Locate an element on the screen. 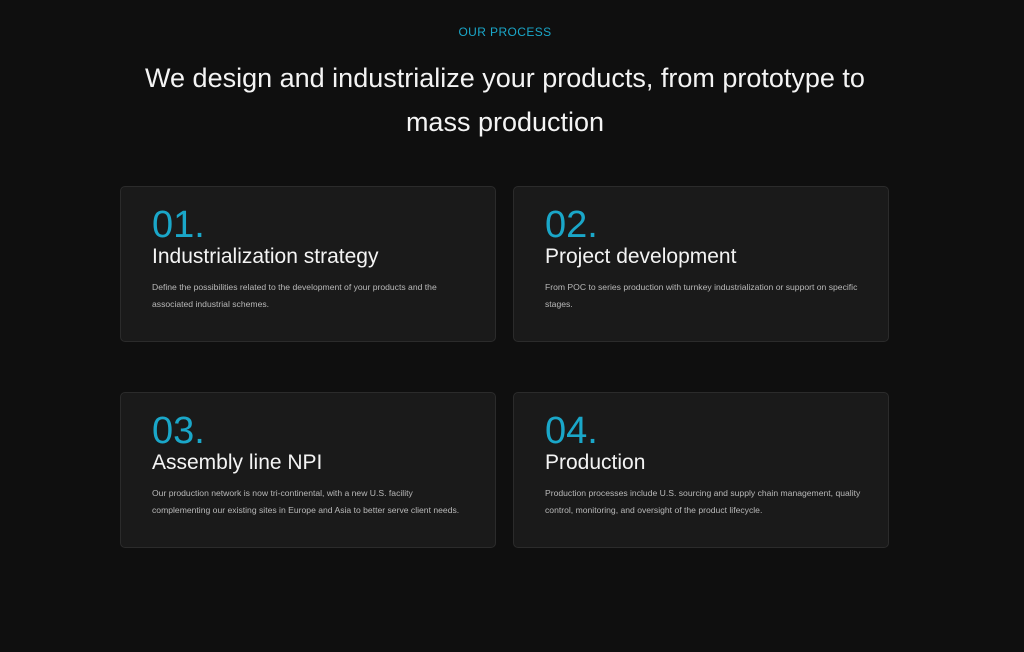  card-title: Industrialization strategy is located at coordinates (265, 256).